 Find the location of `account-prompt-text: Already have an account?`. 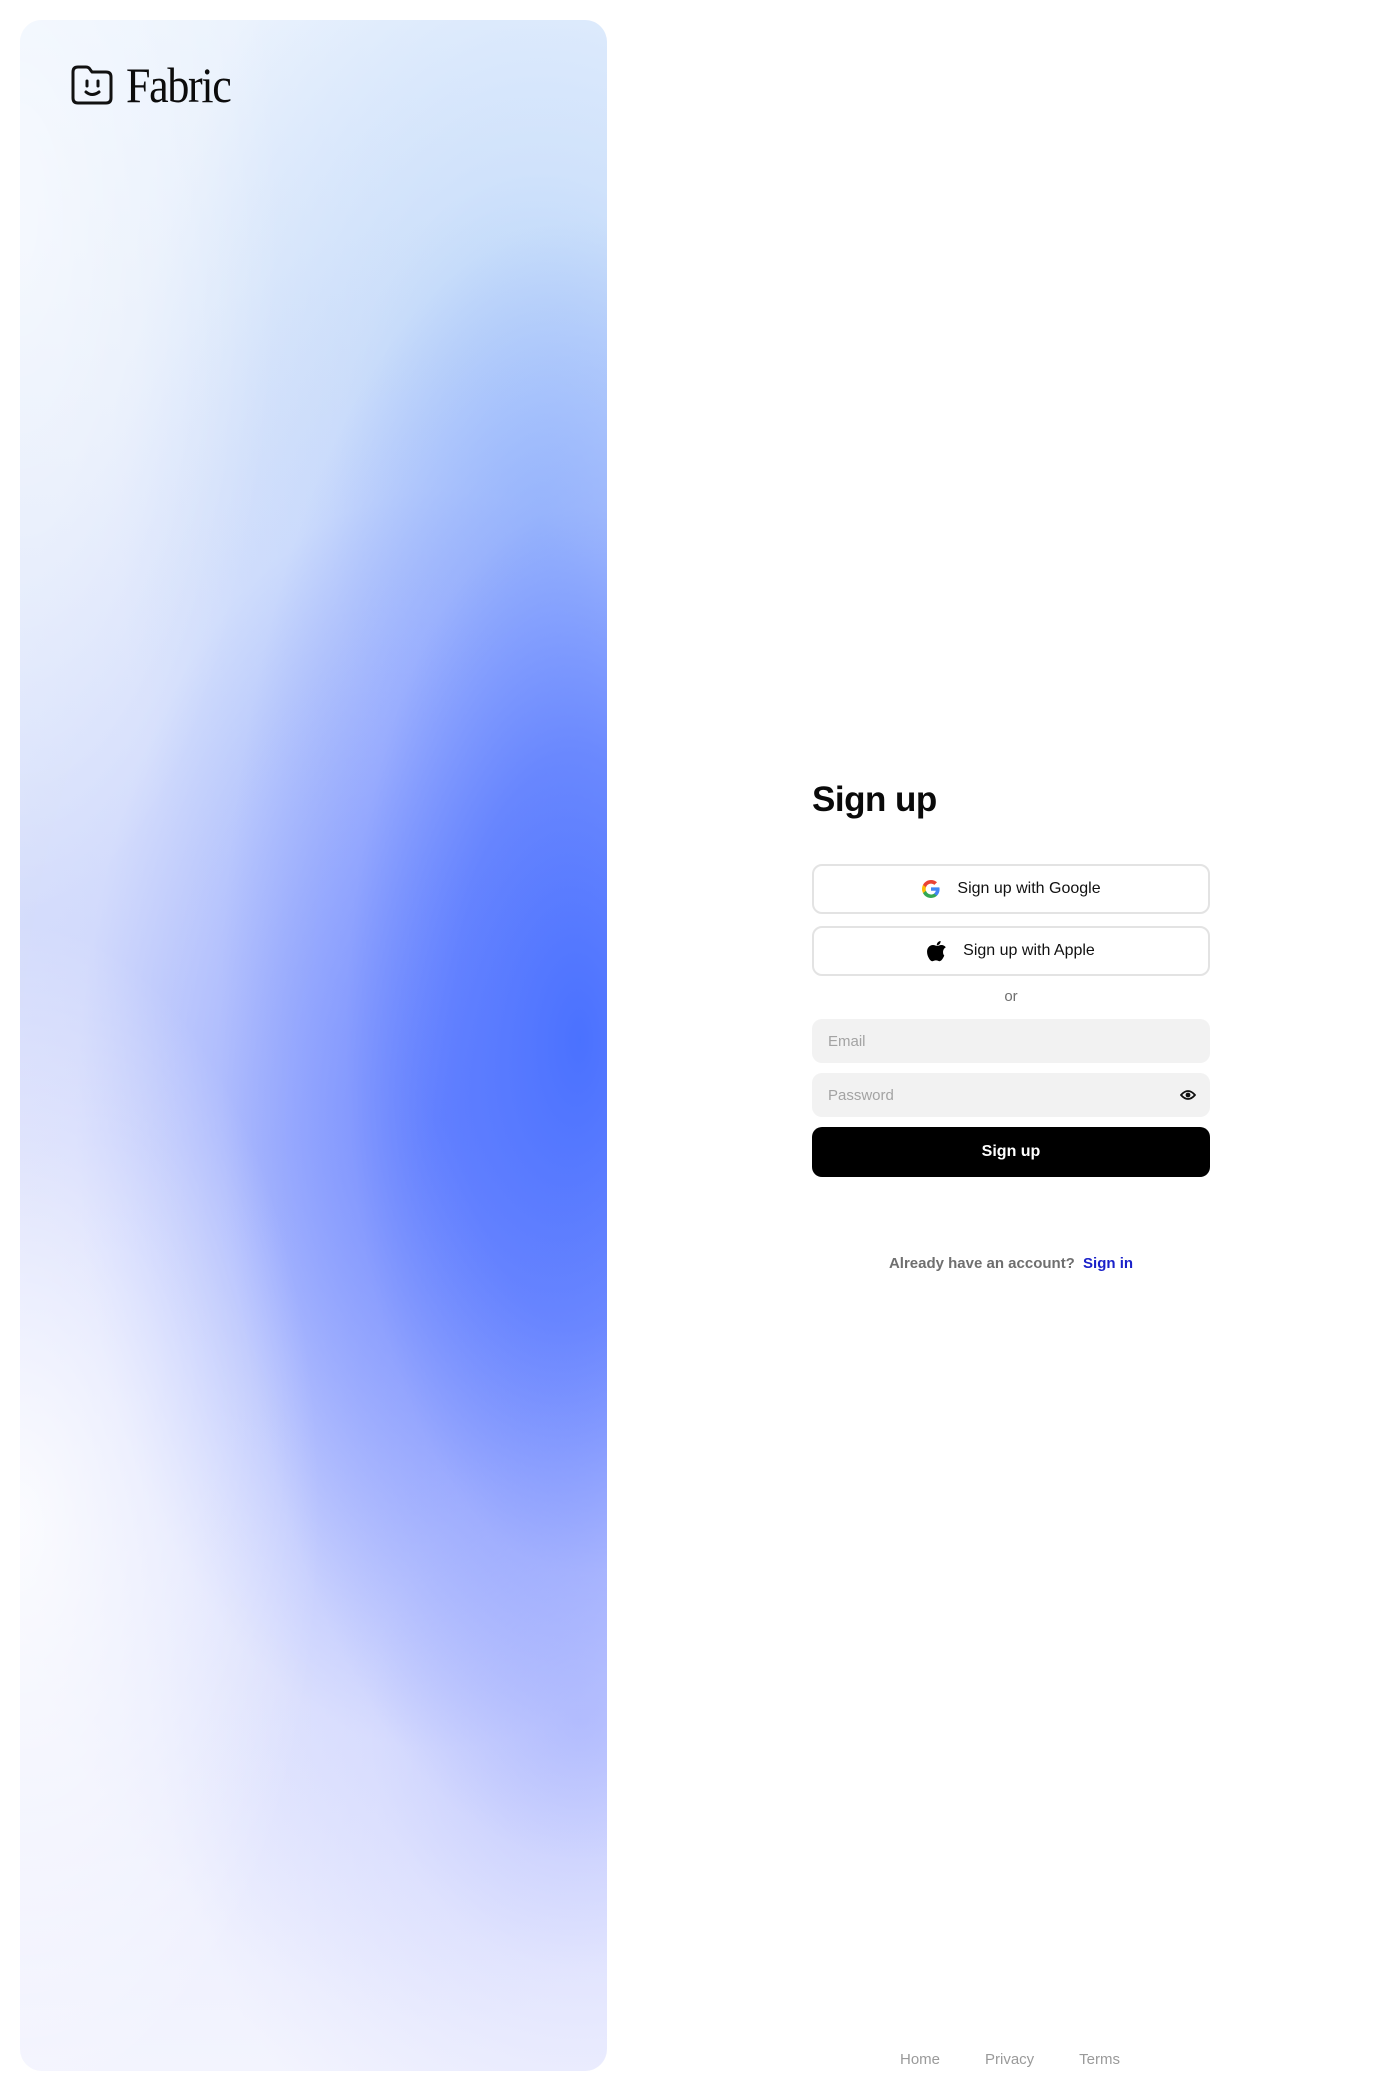

account-prompt-text: Already have an account? is located at coordinates (981, 1263).